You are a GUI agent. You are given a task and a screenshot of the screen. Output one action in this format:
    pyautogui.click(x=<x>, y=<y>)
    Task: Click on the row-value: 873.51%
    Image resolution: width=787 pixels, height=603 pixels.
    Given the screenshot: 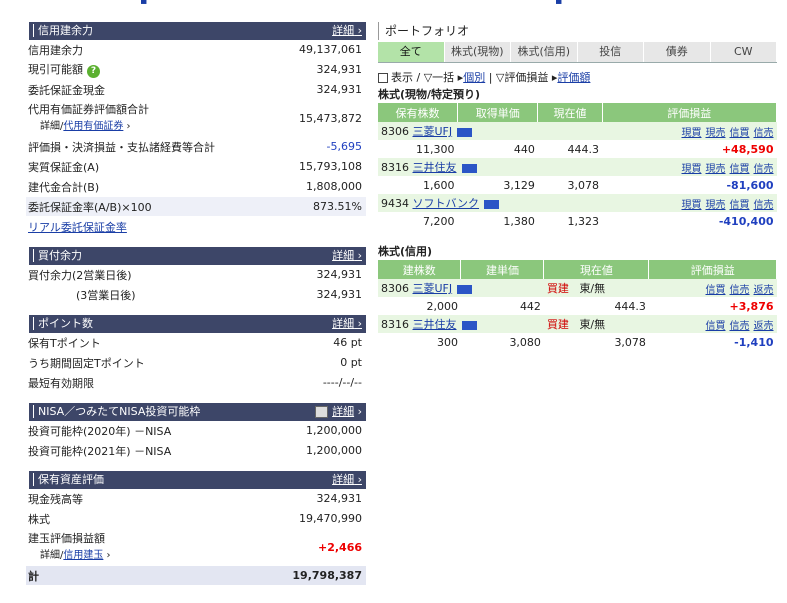 What is the action you would take?
    pyautogui.click(x=337, y=206)
    